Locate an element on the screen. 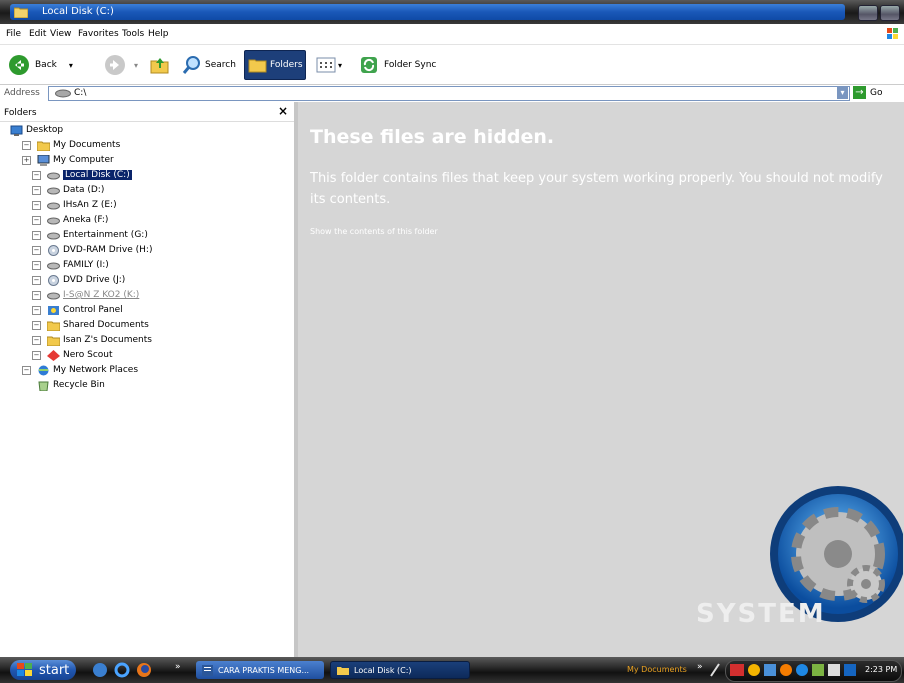 The height and width of the screenshot is (683, 904). clock: 2:23 PM is located at coordinates (881, 669).